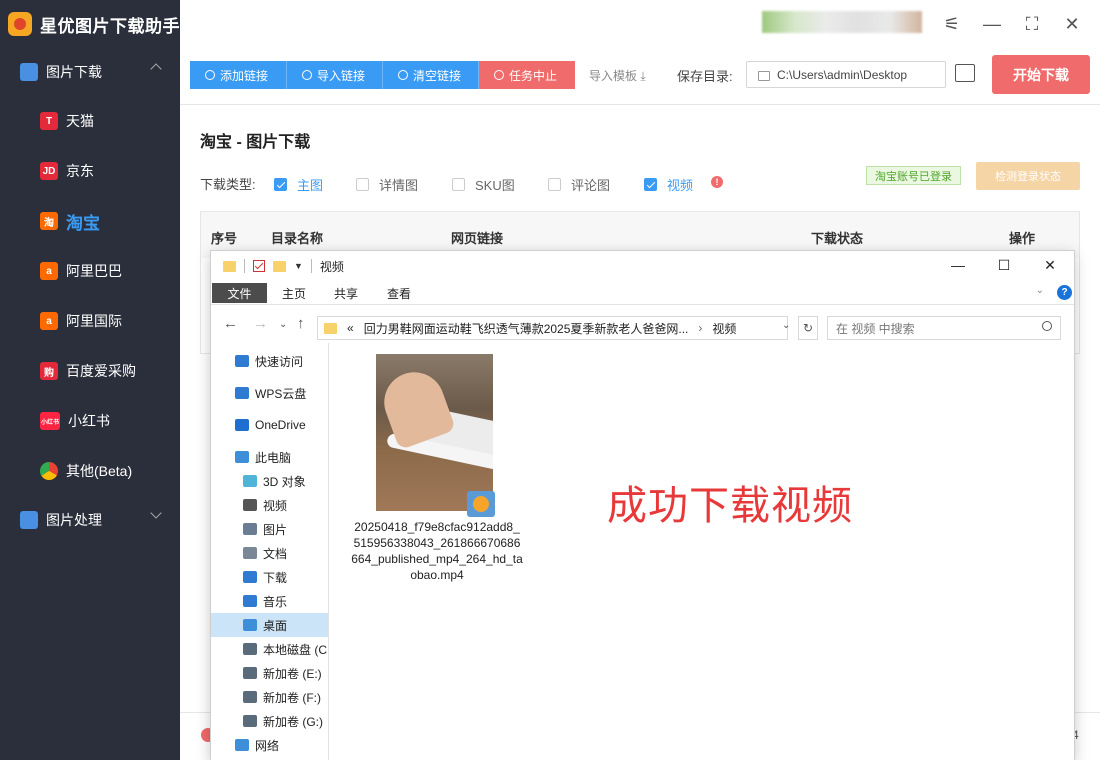  I want to click on address-dropdown-icon: ⌄, so click(786, 325).